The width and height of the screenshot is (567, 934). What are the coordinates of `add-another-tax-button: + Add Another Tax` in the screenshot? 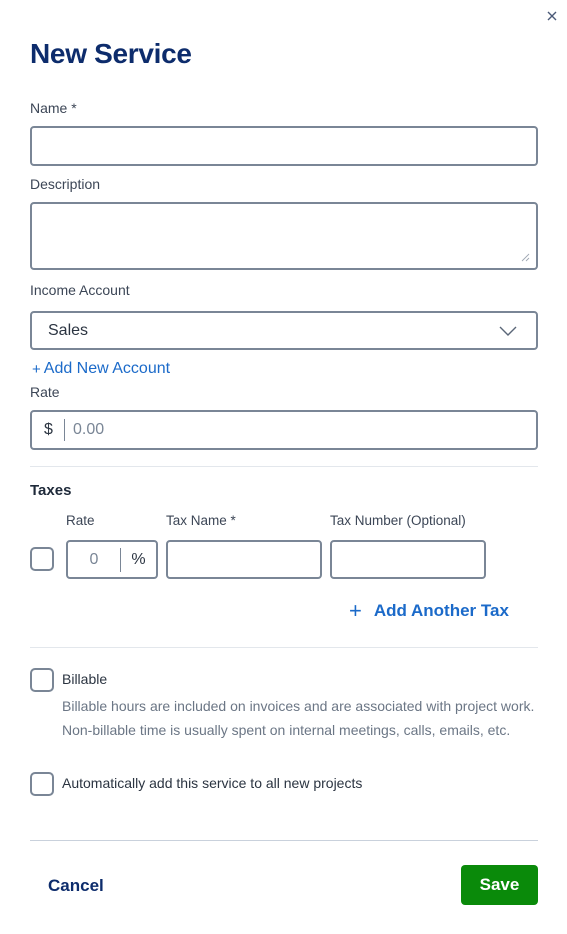 It's located at (429, 611).